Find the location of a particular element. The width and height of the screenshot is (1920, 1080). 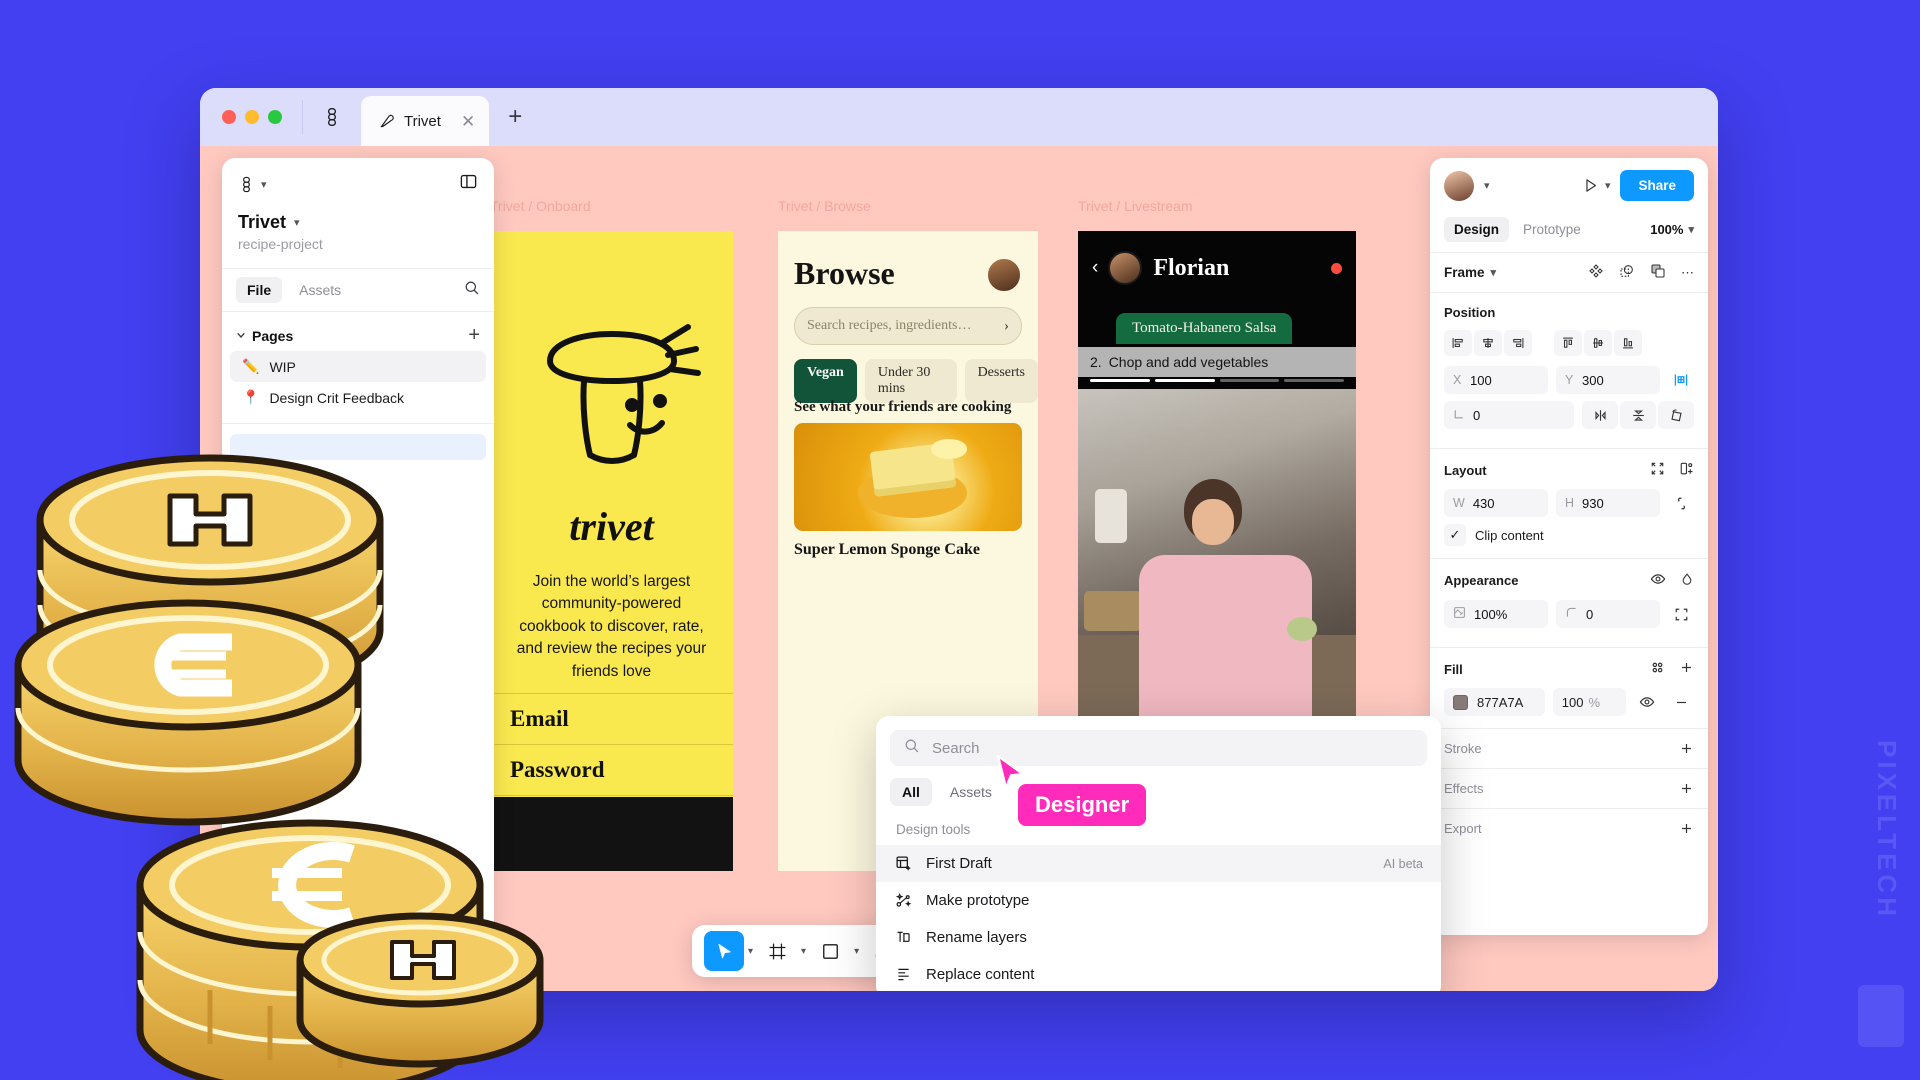

filter-chip-under-30: Under 30 mins is located at coordinates (910, 381).